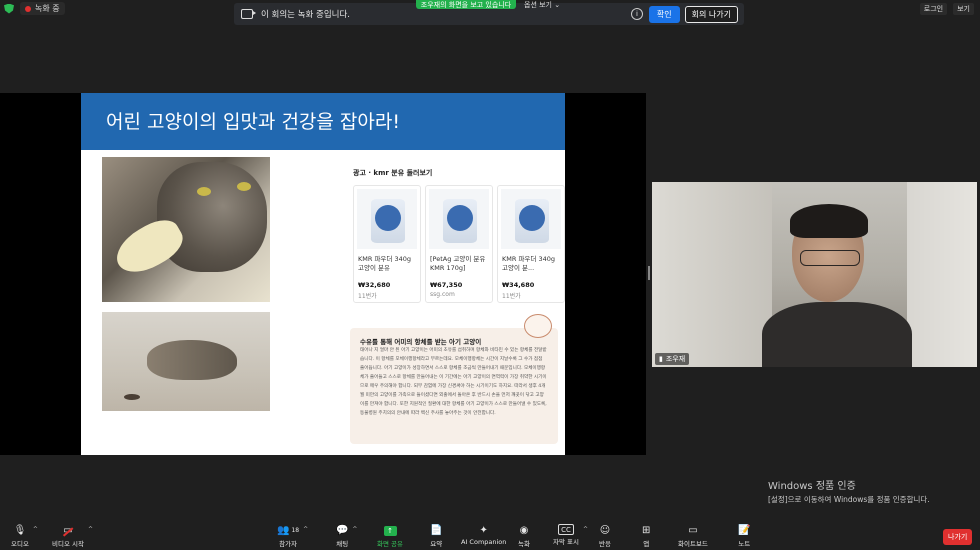  What do you see at coordinates (605, 530) in the screenshot?
I see `reaction-icon: ☺` at bounding box center [605, 530].